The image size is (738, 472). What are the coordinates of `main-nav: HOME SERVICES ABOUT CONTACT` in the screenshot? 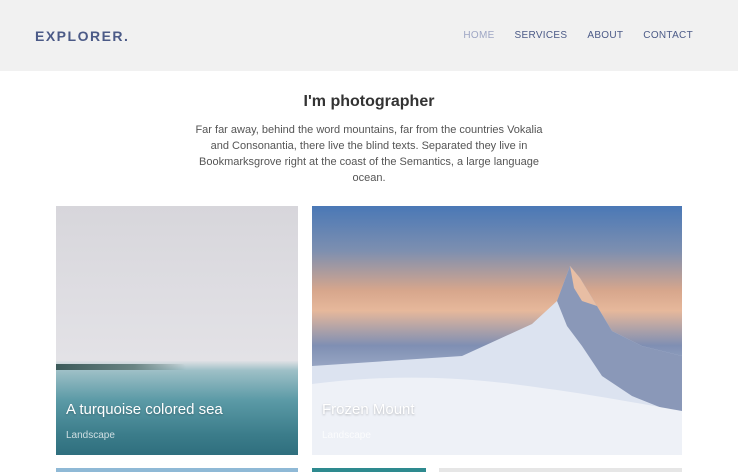 It's located at (578, 35).